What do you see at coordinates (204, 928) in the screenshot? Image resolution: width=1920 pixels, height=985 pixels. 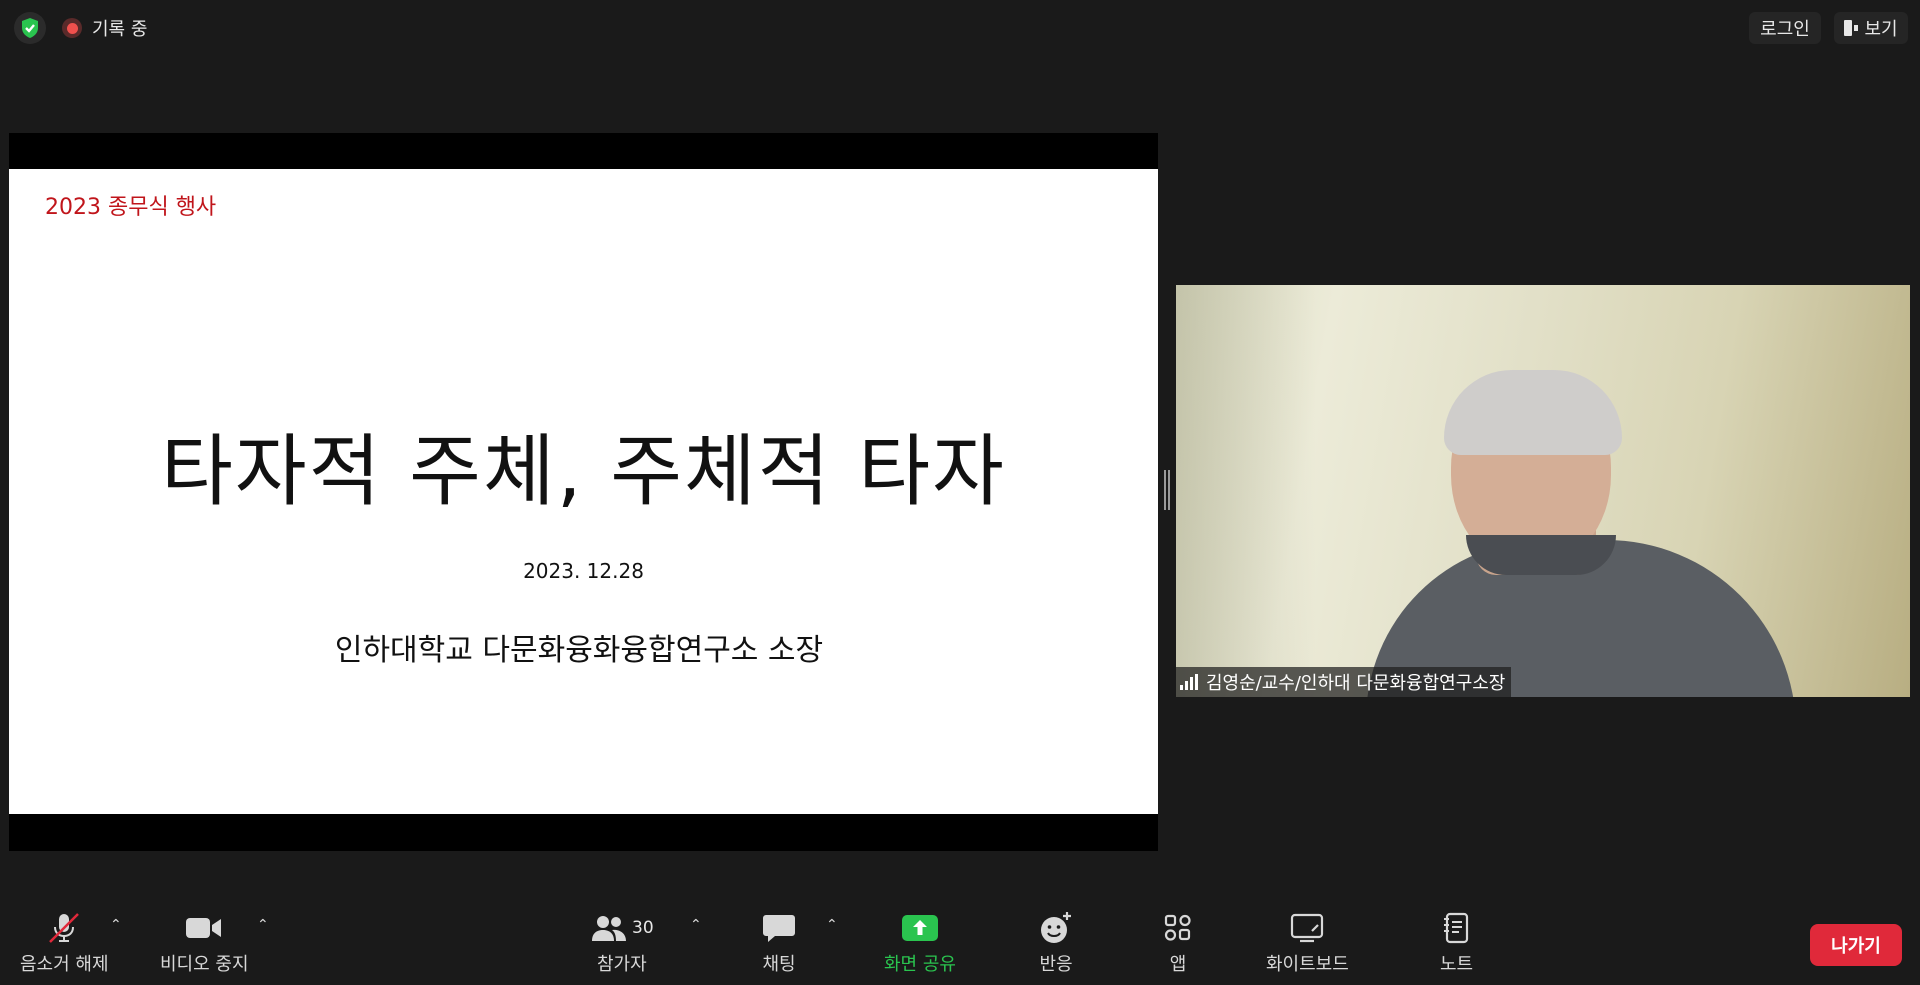 I see `video-icon` at bounding box center [204, 928].